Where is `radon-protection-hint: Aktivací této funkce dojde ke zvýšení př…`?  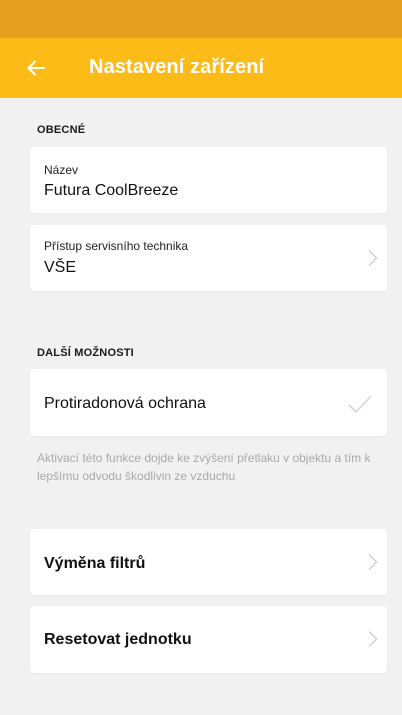
radon-protection-hint: Aktivací této funkce dojde ke zvýšení př… is located at coordinates (204, 467).